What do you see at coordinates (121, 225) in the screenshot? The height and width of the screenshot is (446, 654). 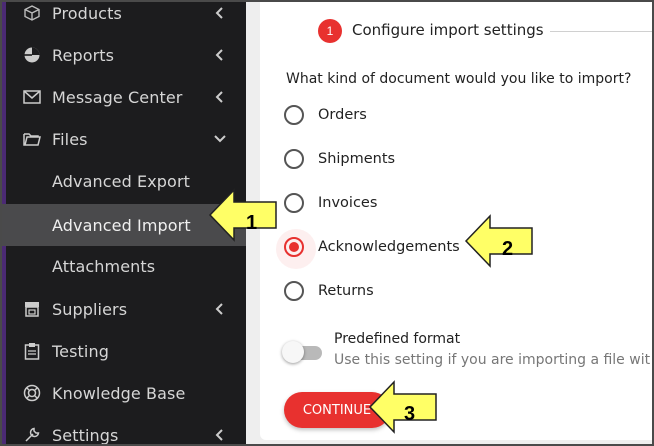 I see `sidebar-item-label: Advanced Import` at bounding box center [121, 225].